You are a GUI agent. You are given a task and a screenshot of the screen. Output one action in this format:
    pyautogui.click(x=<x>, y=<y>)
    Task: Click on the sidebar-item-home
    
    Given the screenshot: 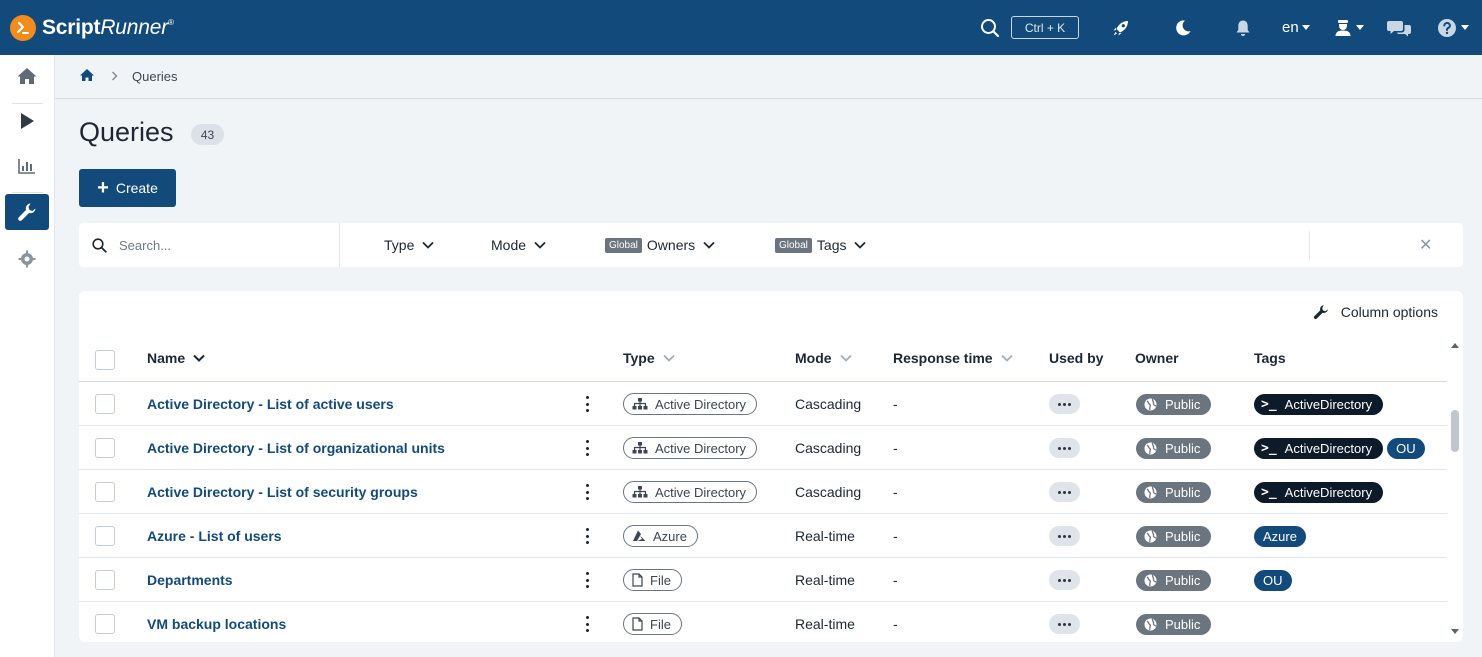 What is the action you would take?
    pyautogui.click(x=27, y=76)
    